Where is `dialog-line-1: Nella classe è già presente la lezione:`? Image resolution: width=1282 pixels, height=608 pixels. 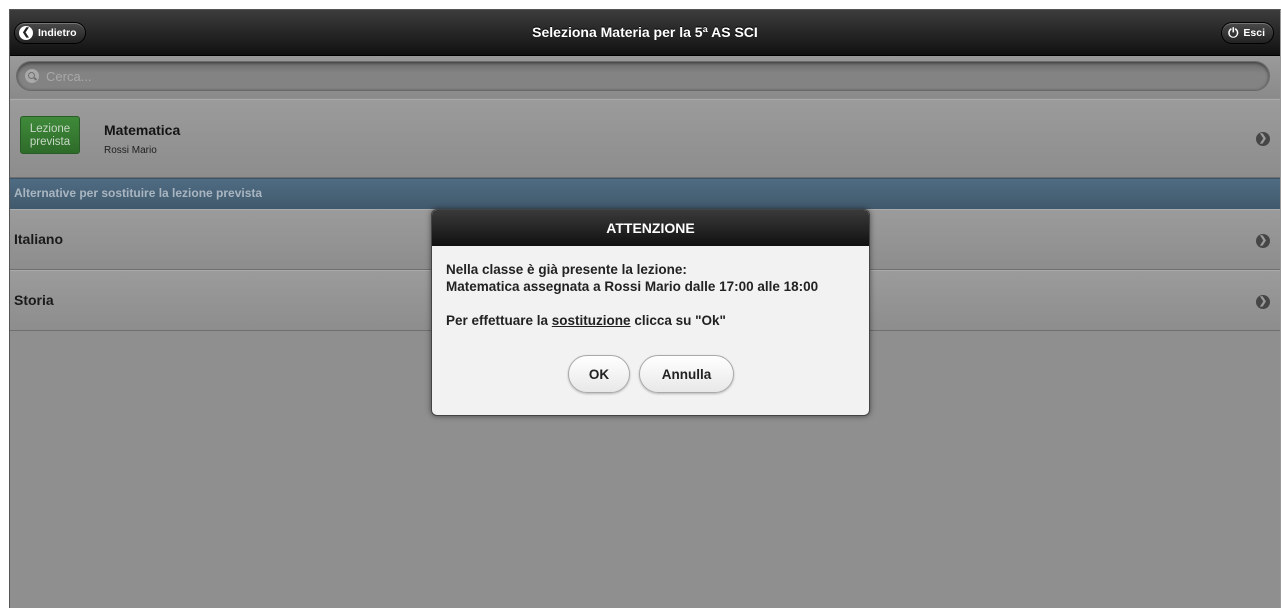
dialog-line-1: Nella classe è già presente la lezione: is located at coordinates (566, 269).